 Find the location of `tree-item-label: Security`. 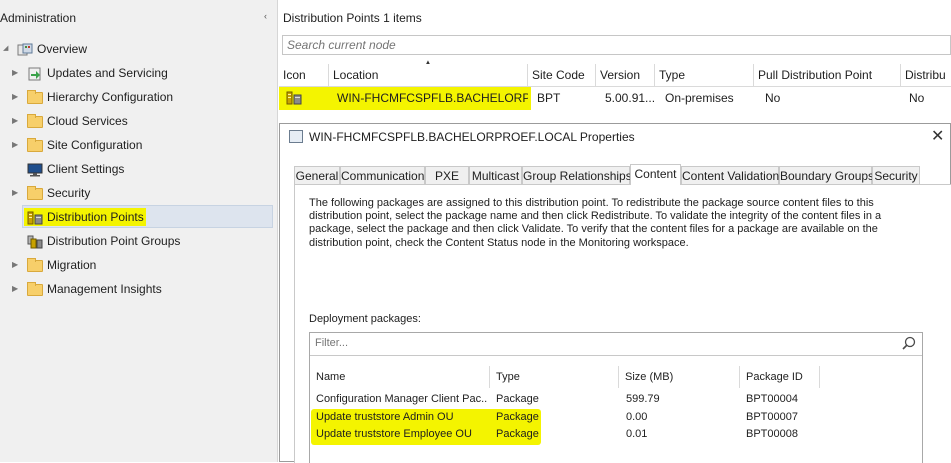

tree-item-label: Security is located at coordinates (69, 193).